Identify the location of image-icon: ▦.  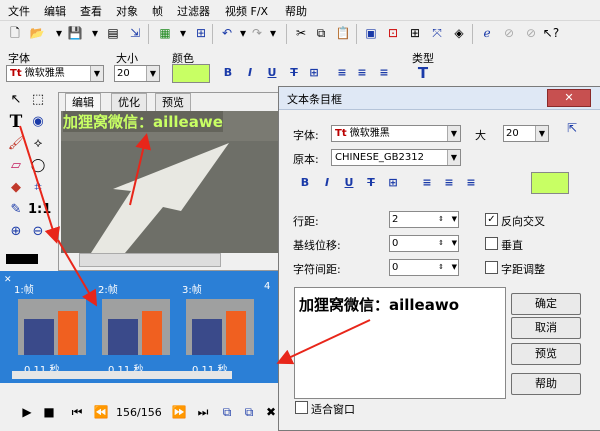
(165, 33).